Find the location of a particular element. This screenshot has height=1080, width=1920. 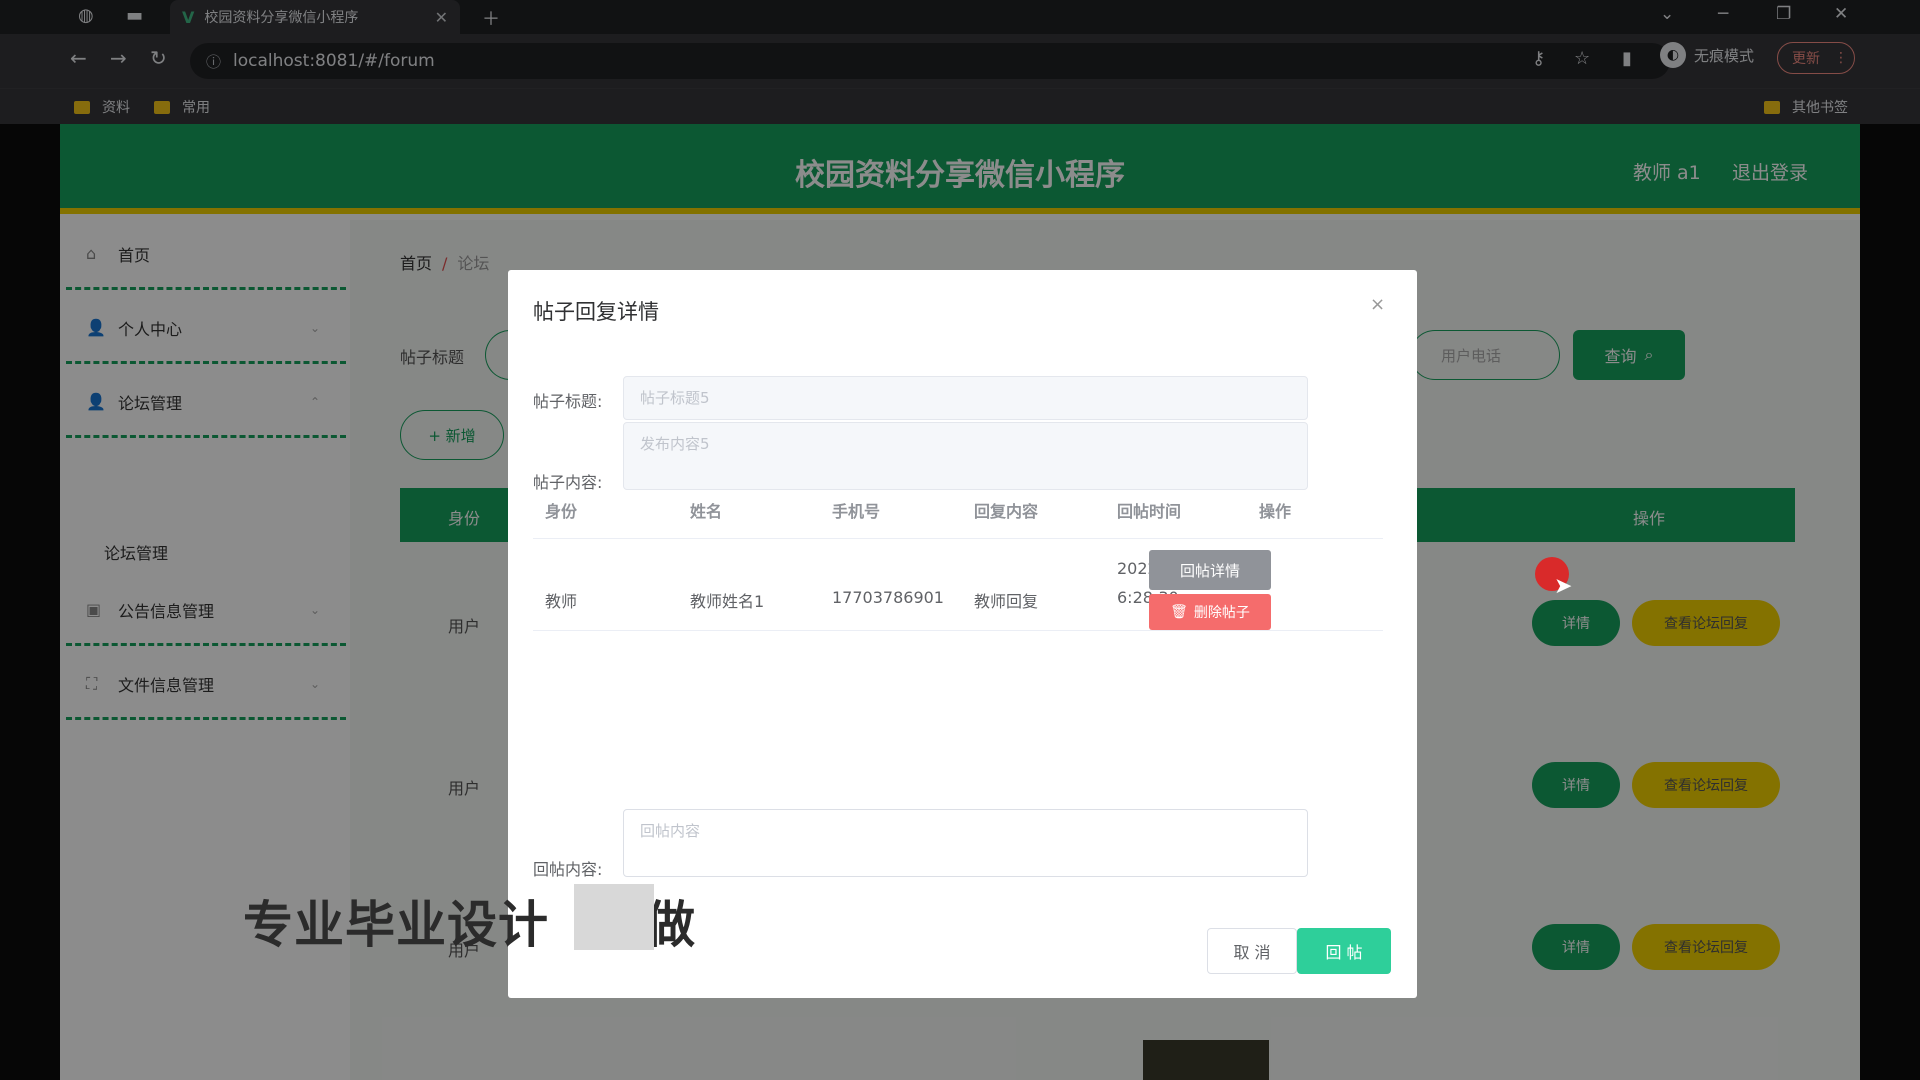

column-actions: 操作 is located at coordinates (1275, 511).